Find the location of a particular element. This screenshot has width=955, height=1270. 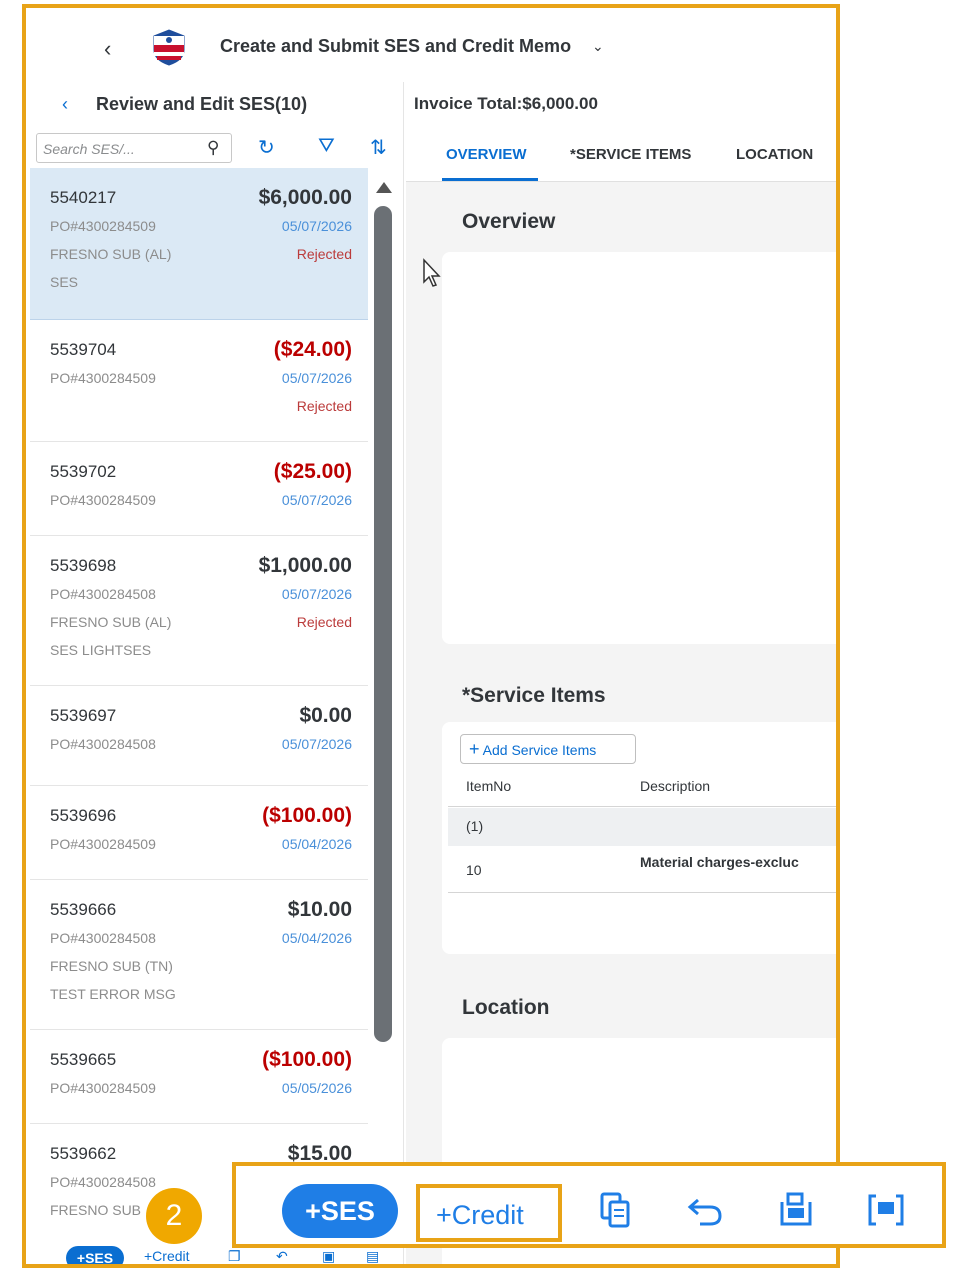

ses-amount: $10.00 is located at coordinates (319, 909).